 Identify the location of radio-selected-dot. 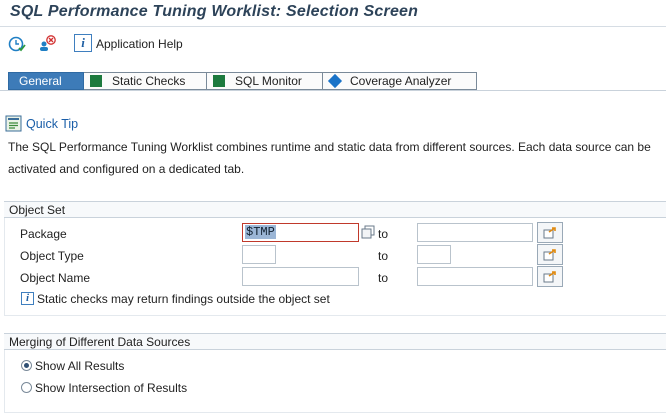
(26, 365).